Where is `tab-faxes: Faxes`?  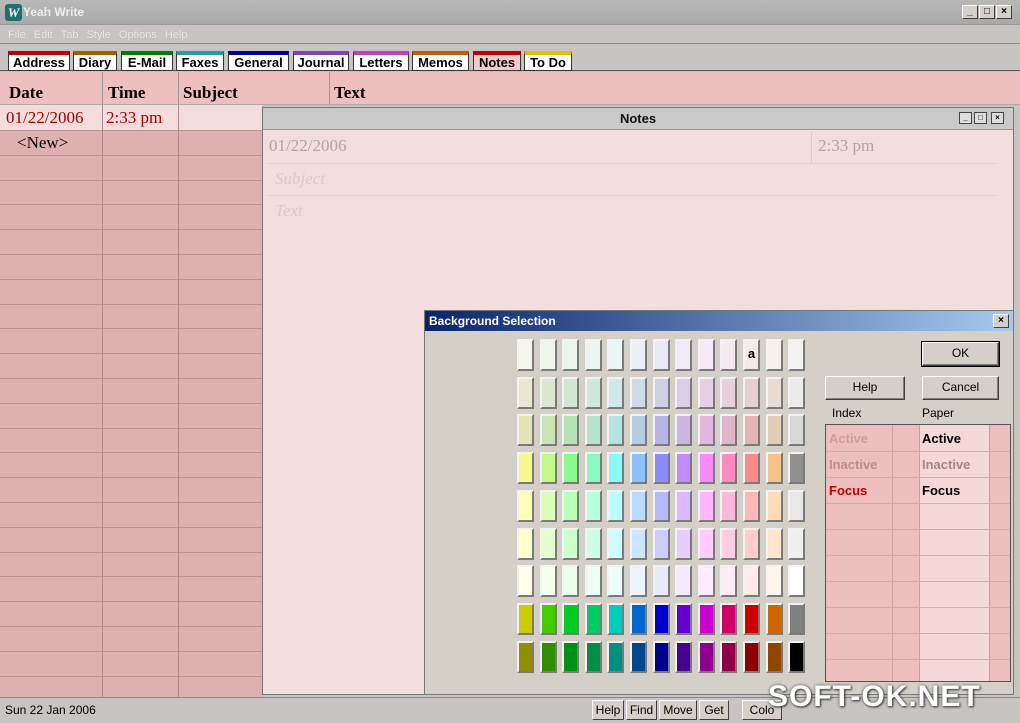
tab-faxes: Faxes is located at coordinates (200, 61).